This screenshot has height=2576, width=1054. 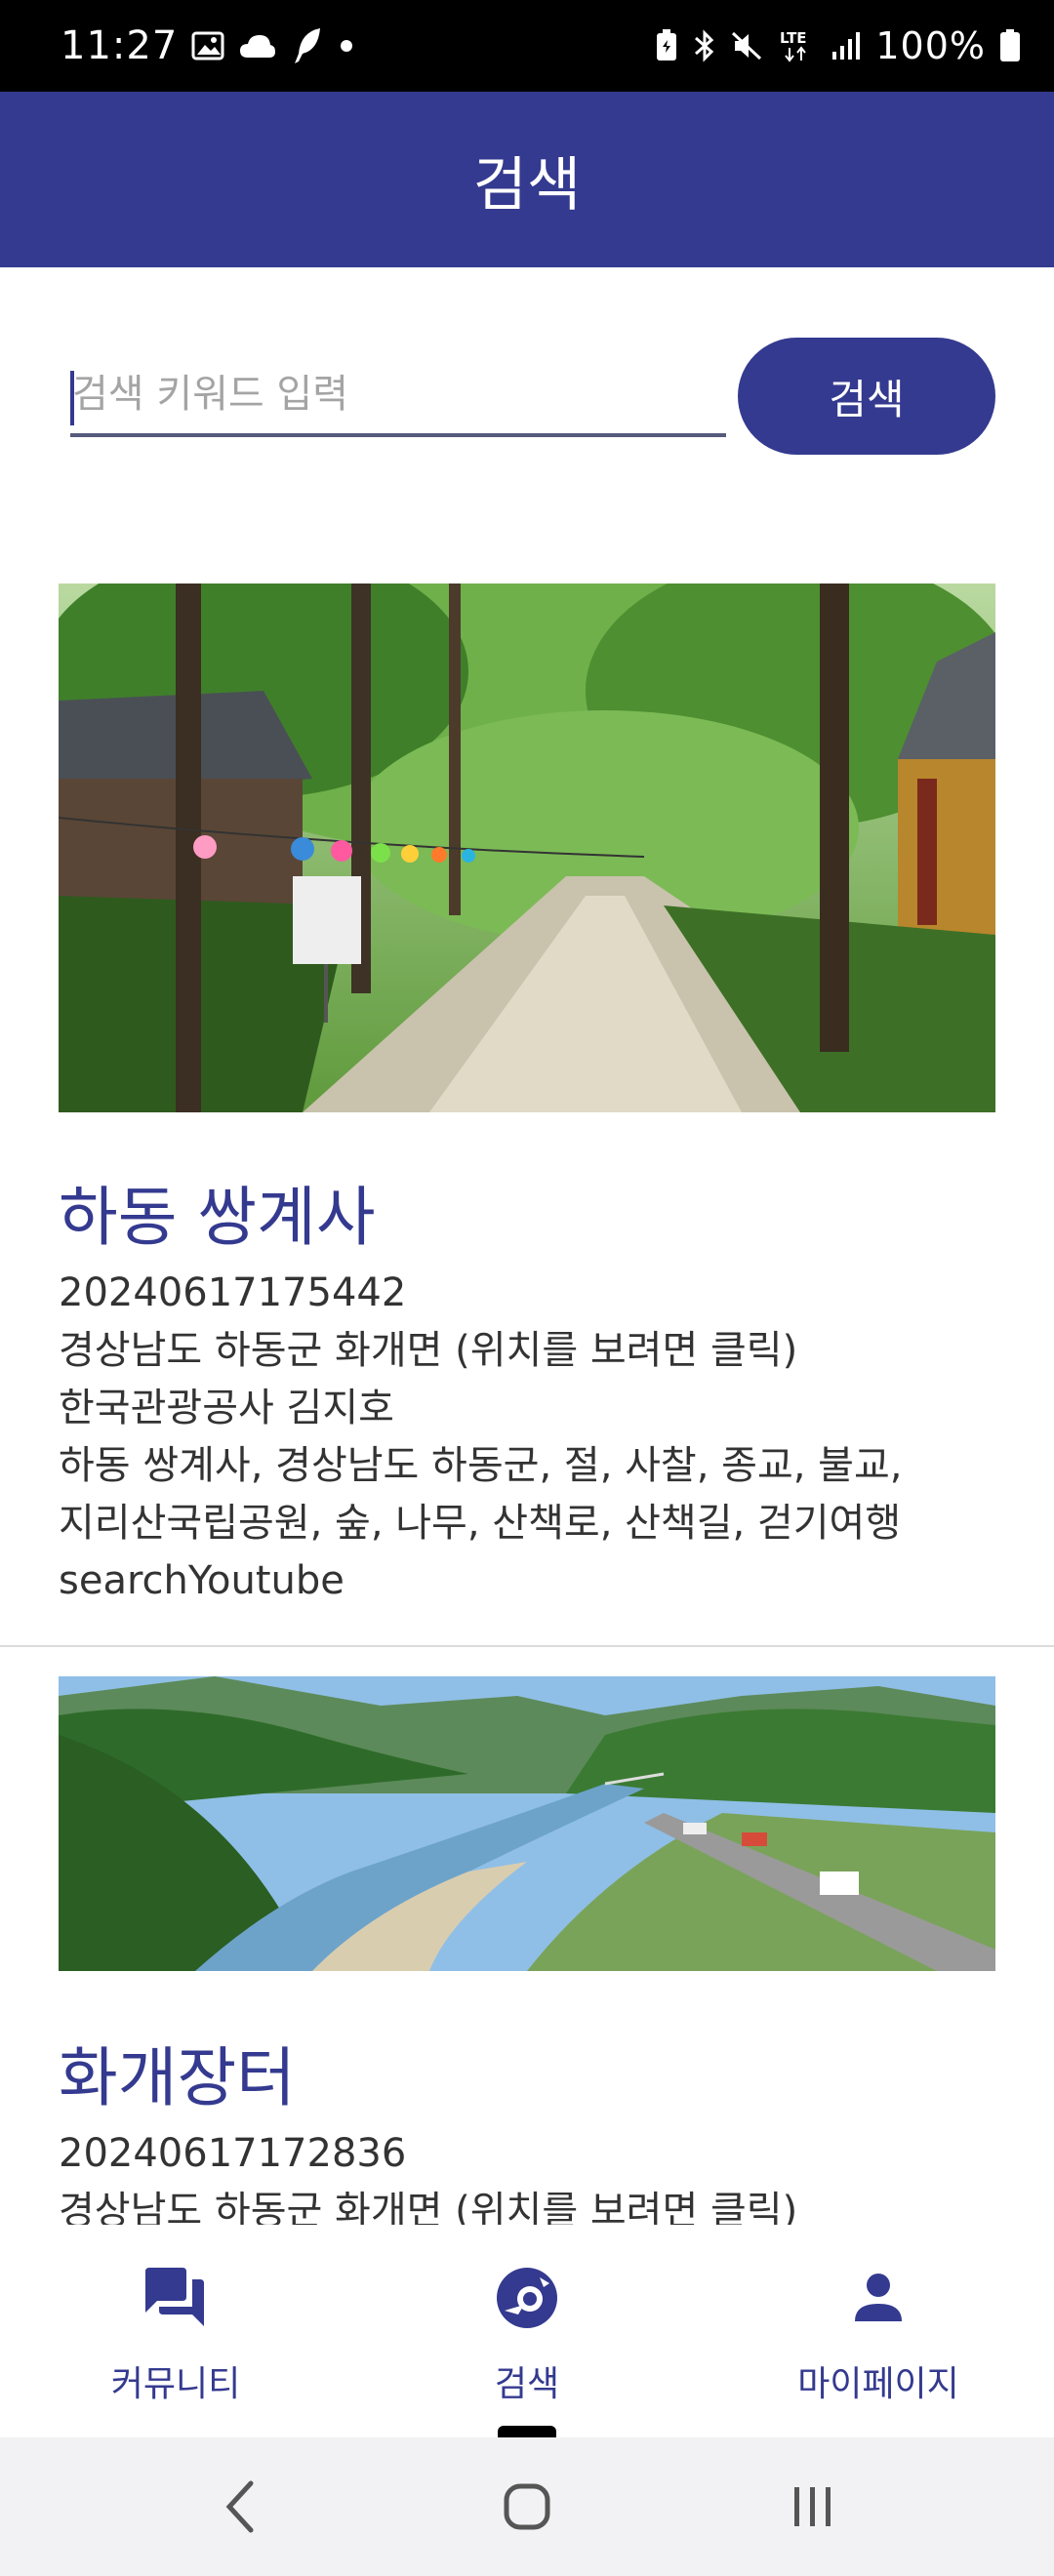 What do you see at coordinates (931, 45) in the screenshot?
I see `battery-percent: 100%` at bounding box center [931, 45].